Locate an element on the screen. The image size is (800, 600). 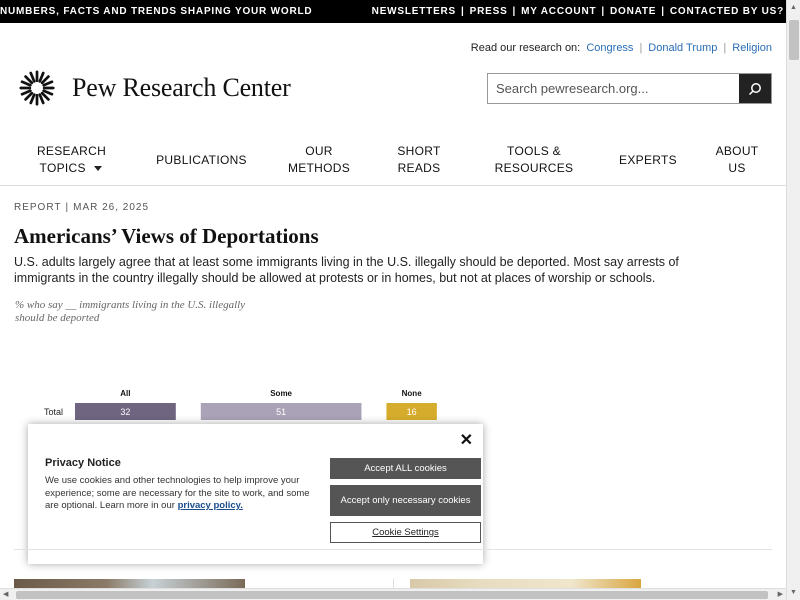
privacy-policy-link: privacy policy. is located at coordinates (210, 505).